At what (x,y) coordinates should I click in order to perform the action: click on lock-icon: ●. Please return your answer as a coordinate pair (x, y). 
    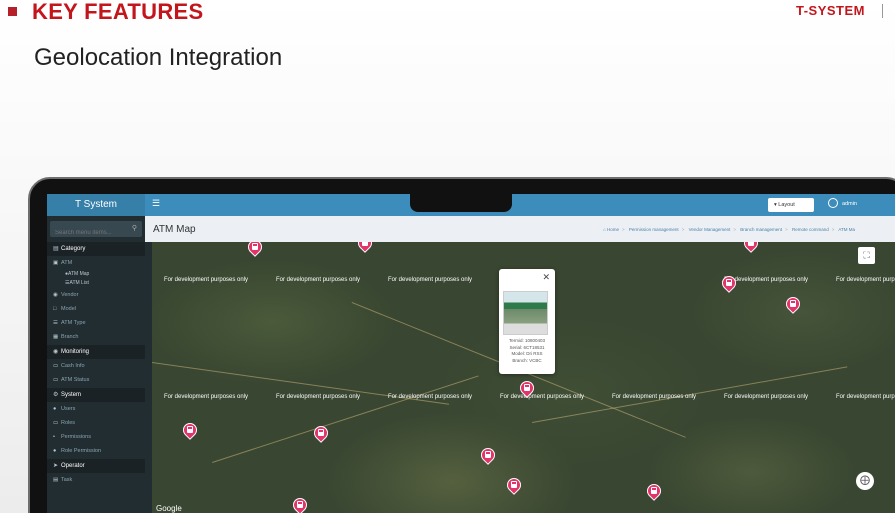
    Looking at the image, I should click on (55, 451).